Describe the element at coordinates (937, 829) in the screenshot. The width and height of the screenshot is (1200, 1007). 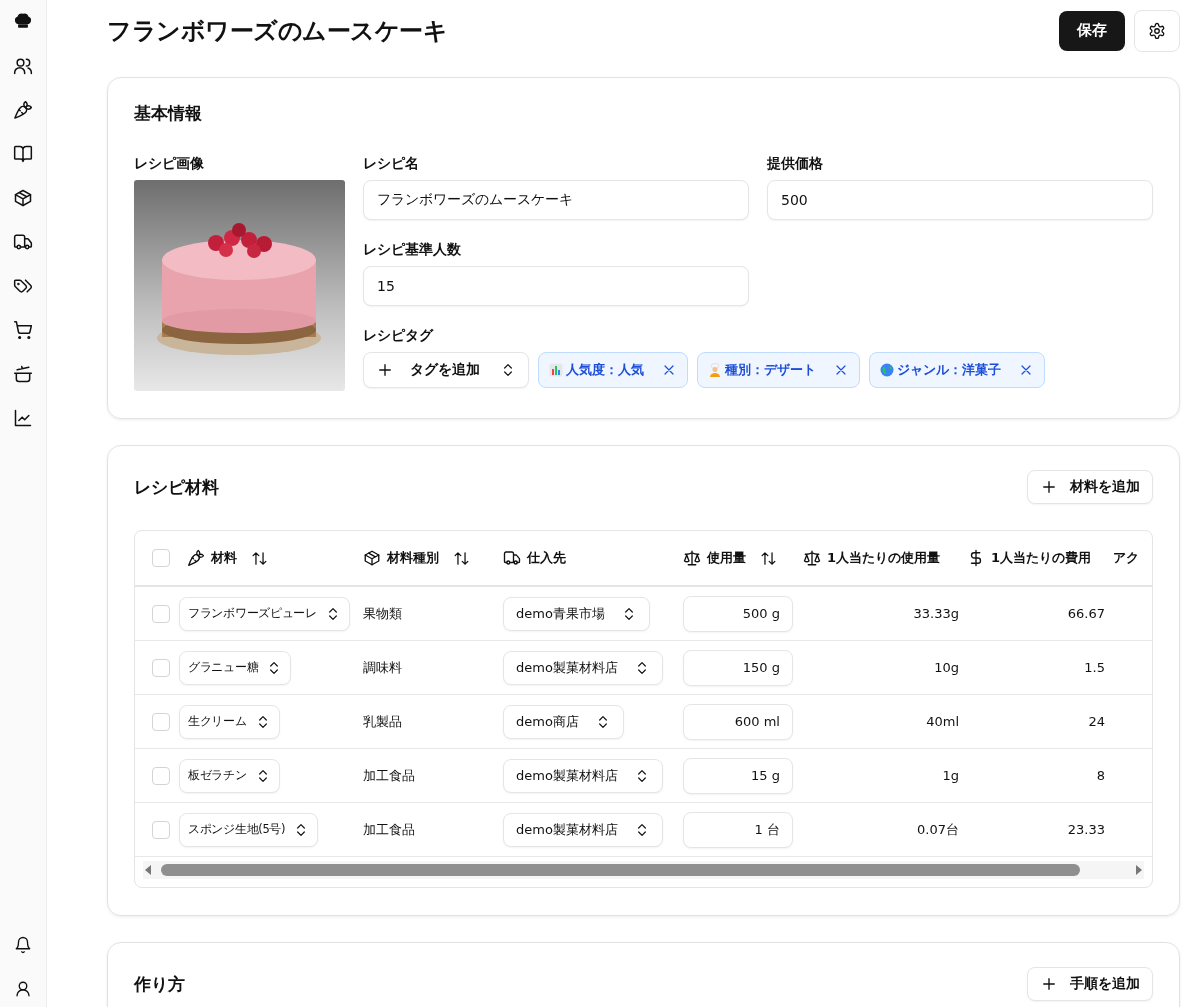
I see `table-cell-text: 0.07台` at that location.